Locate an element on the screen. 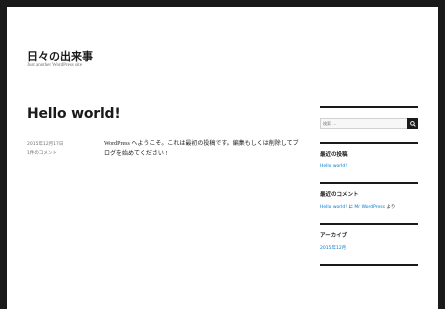 The height and width of the screenshot is (309, 445). recent-comment-author-link: Mr WordPress is located at coordinates (369, 207).